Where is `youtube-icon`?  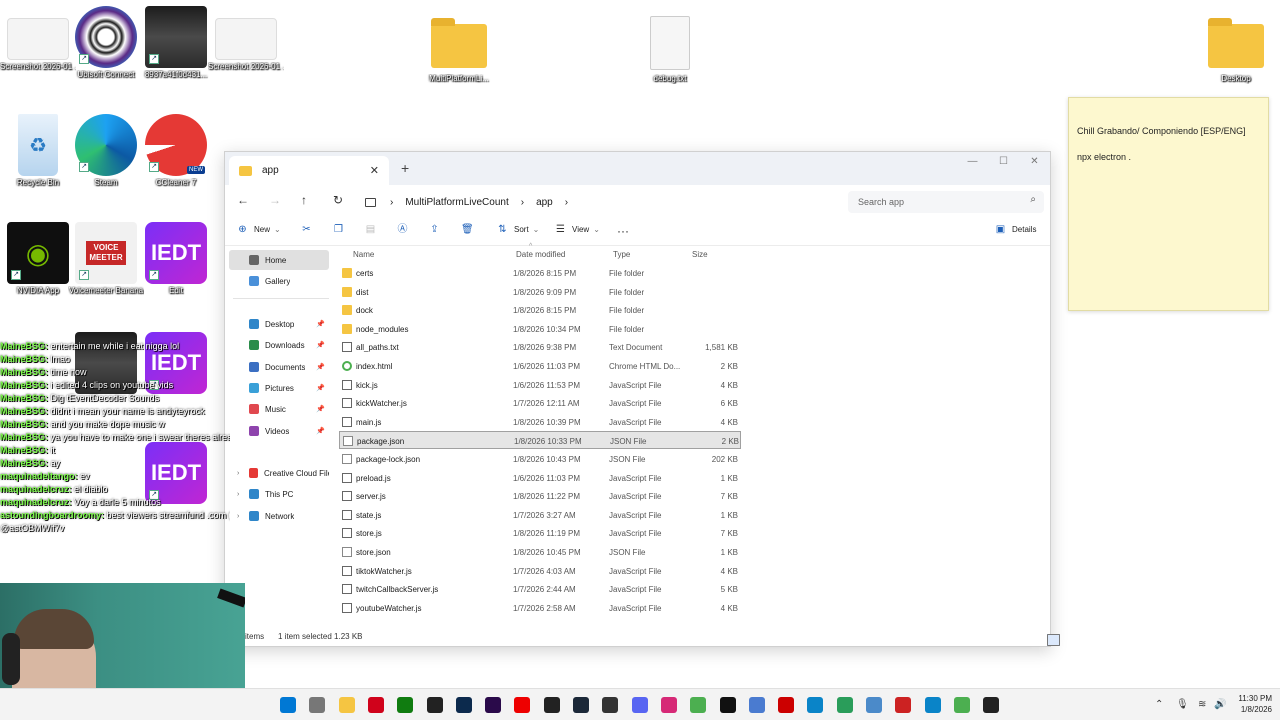
youtube-icon is located at coordinates (522, 705).